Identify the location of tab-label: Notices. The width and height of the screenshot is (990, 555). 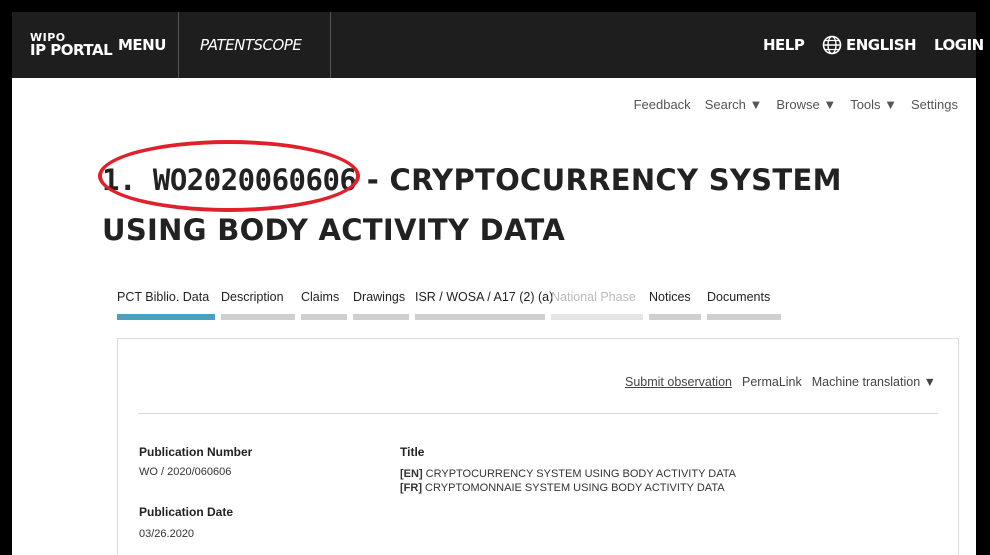
(670, 297).